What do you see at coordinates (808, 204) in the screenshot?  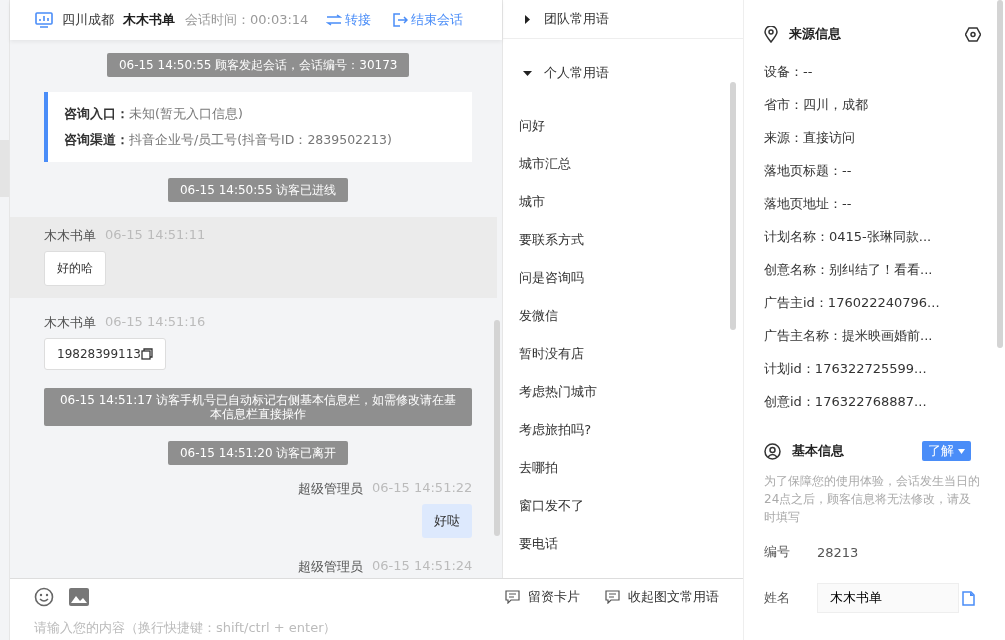 I see `info-row-text: 落地页地址：--` at bounding box center [808, 204].